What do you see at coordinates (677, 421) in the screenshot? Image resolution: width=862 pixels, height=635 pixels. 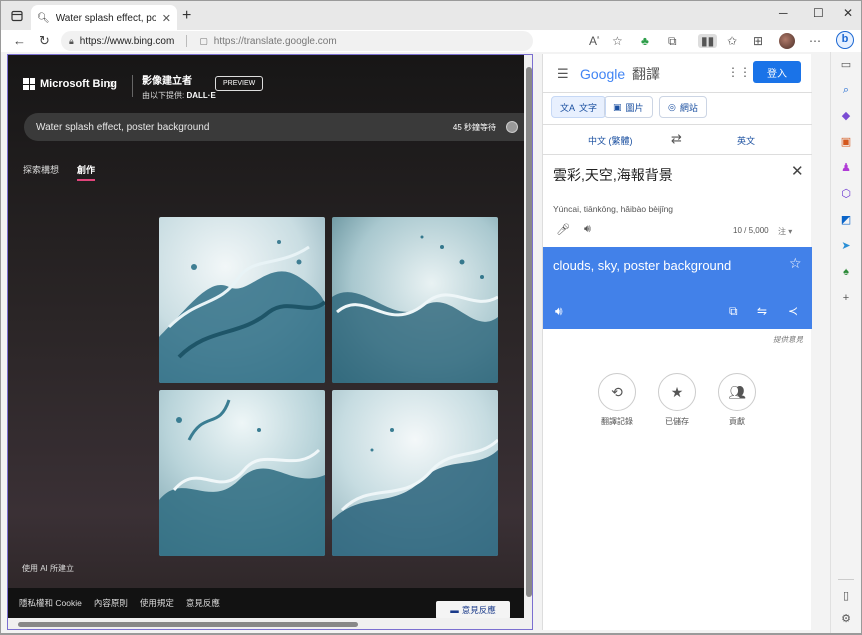 I see `saved-label: 已儲存` at bounding box center [677, 421].